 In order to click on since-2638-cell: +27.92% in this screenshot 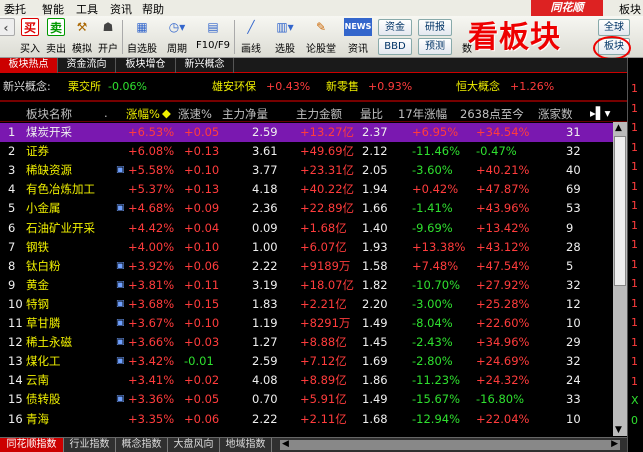, I will do `click(503, 284)`.